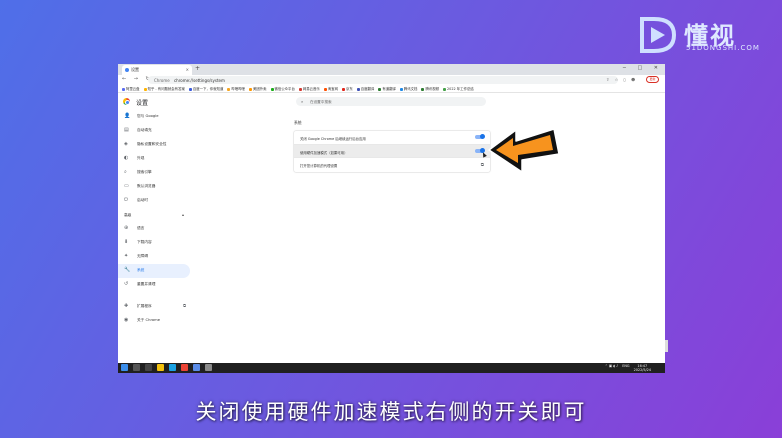 The height and width of the screenshot is (438, 782). I want to click on toolbar-icons: ⇪ ☆ ▯ ☻, so click(621, 79).